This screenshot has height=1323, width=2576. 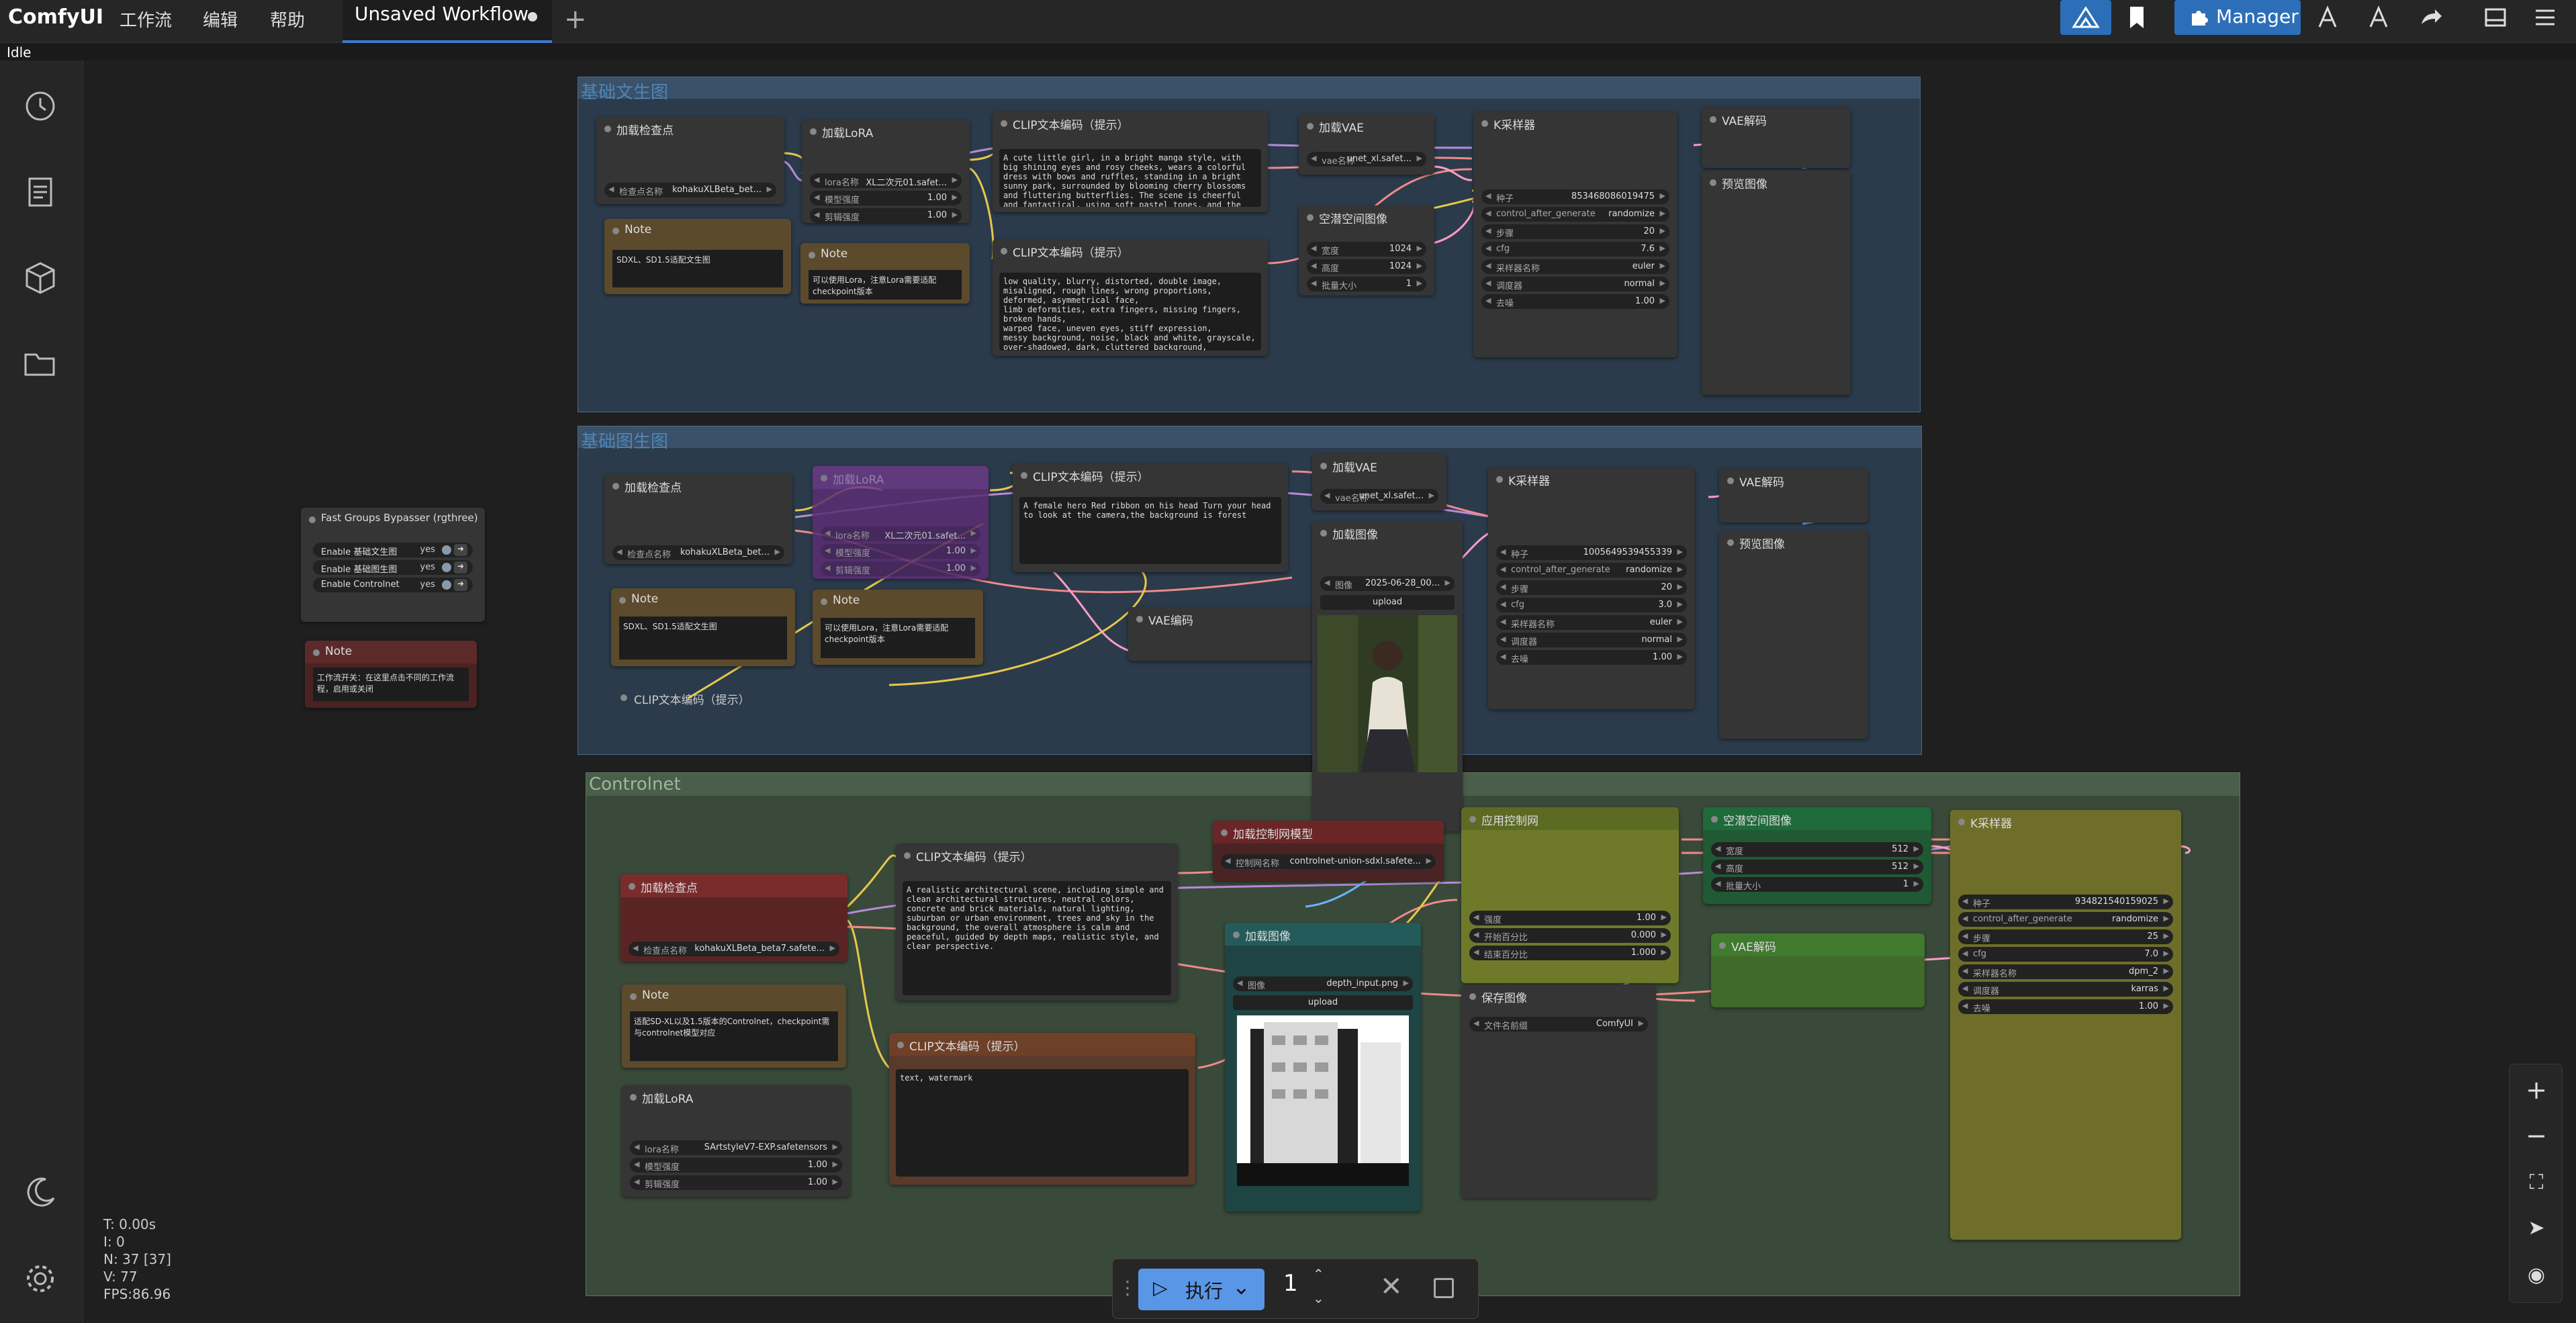 What do you see at coordinates (685, 699) in the screenshot?
I see `node-clip-text-negative-2-collapsed: CLIP文本编码（提示）` at bounding box center [685, 699].